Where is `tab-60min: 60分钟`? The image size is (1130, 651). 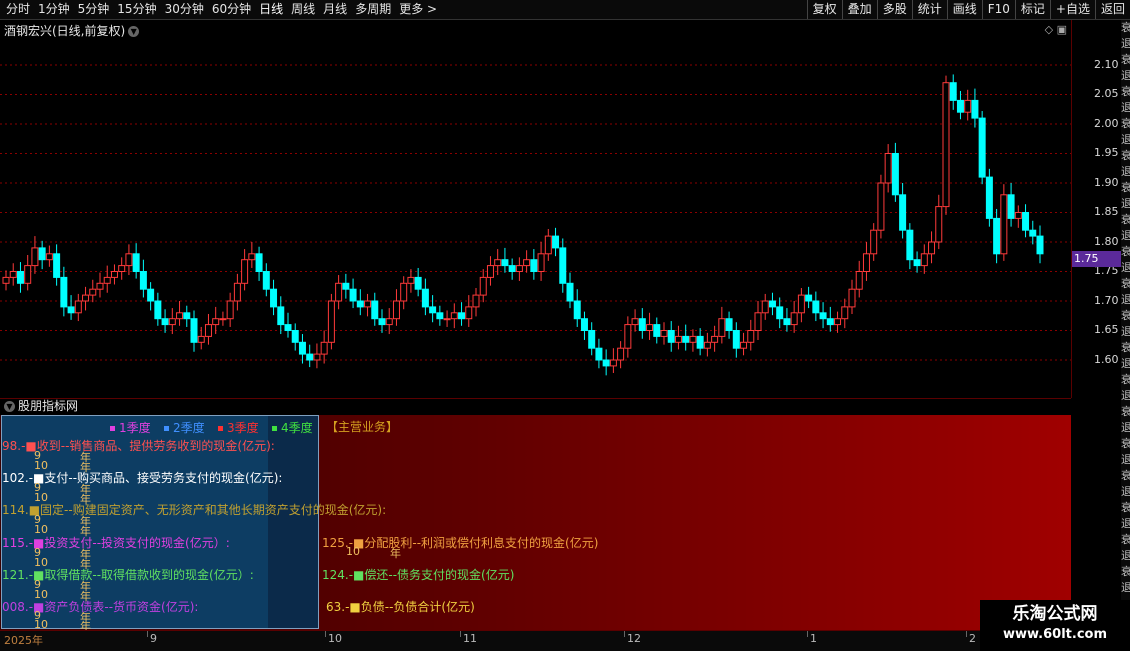
tab-60min: 60分钟 is located at coordinates (231, 9).